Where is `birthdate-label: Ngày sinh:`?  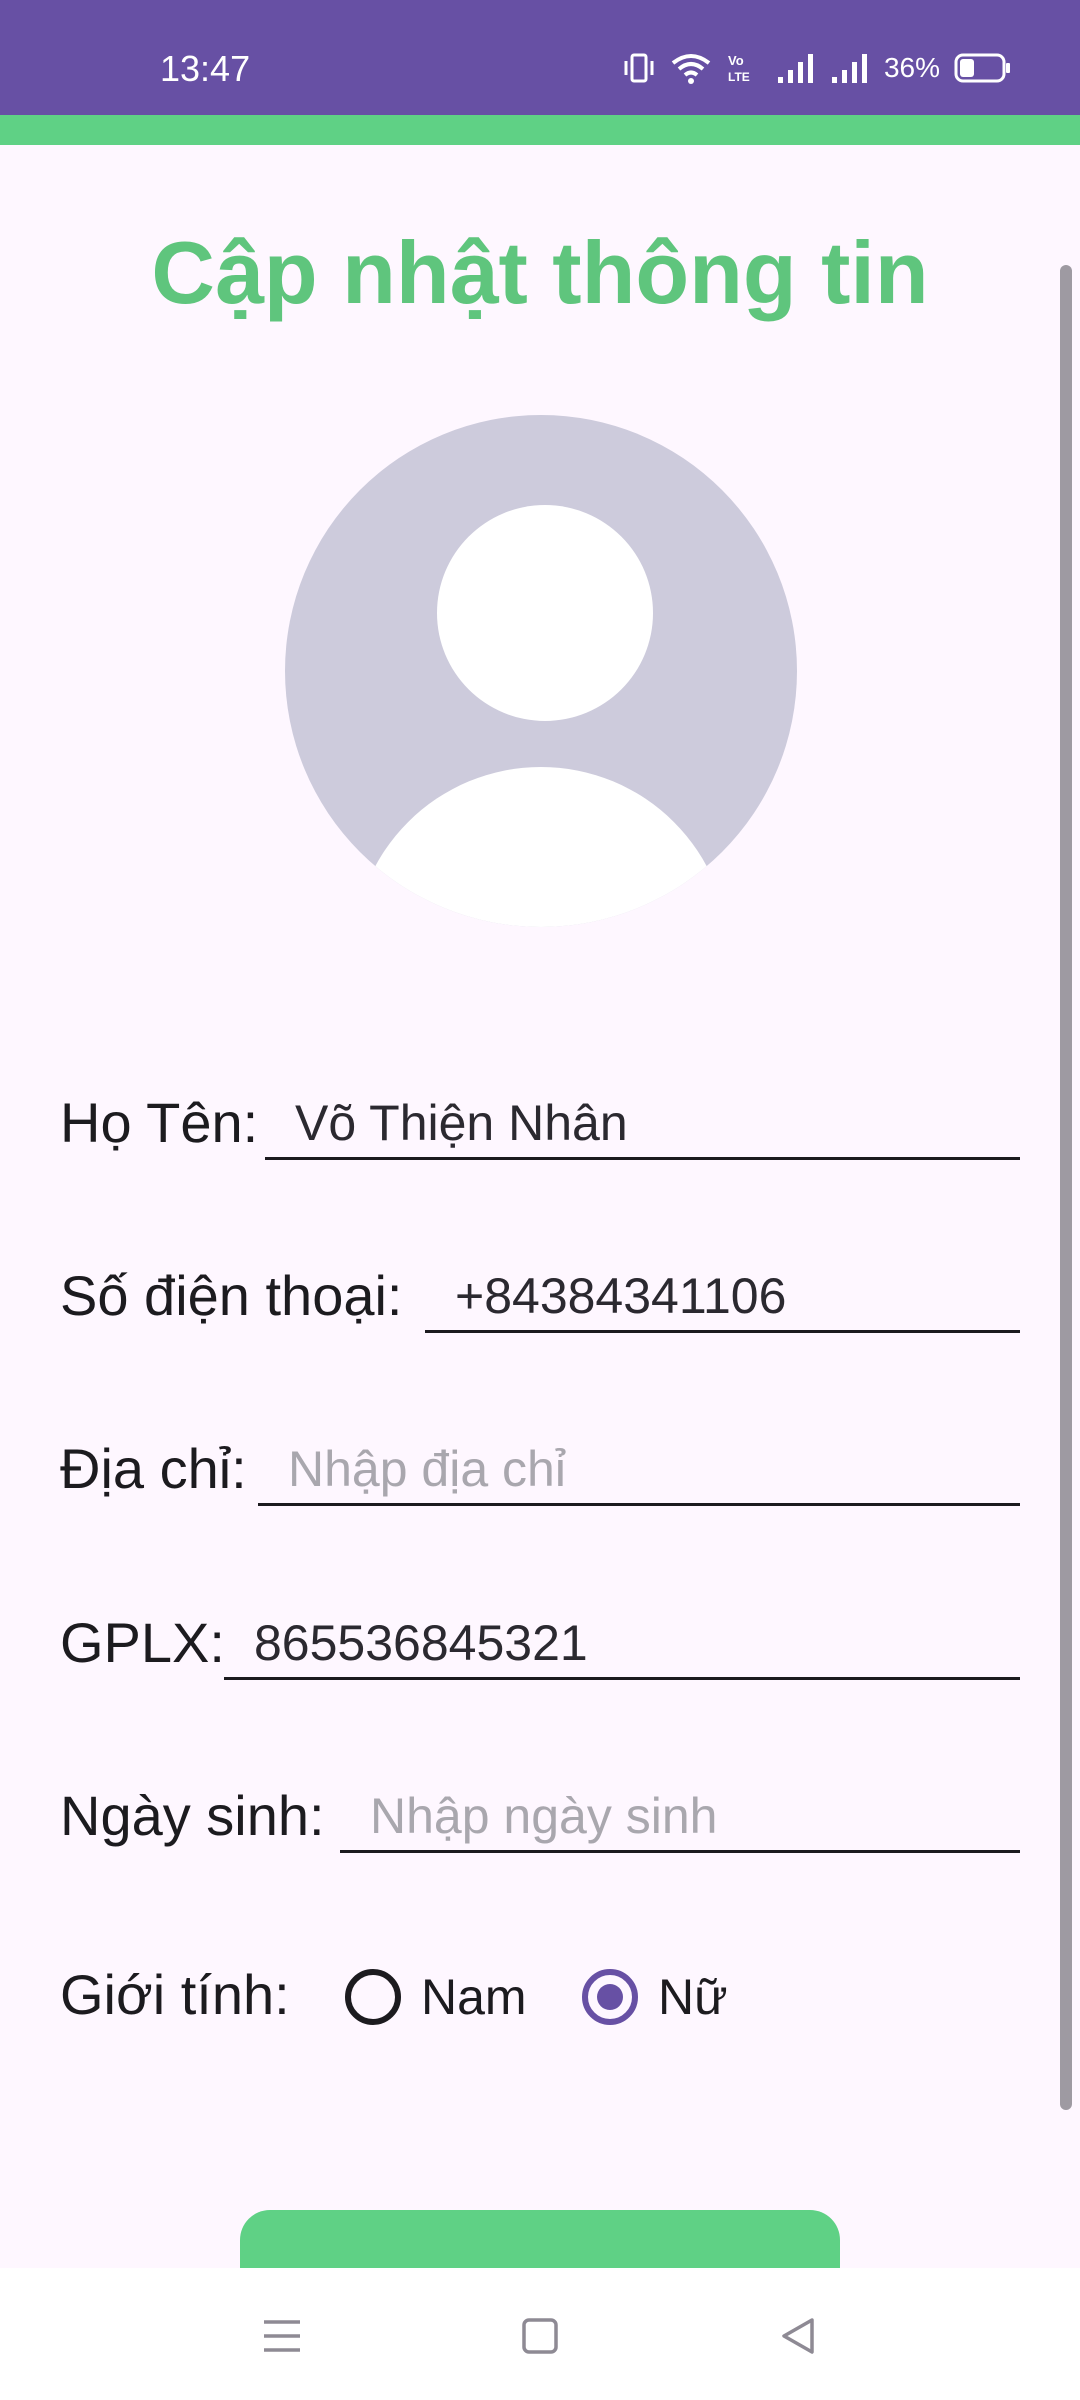
birthdate-label: Ngày sinh: is located at coordinates (192, 1815).